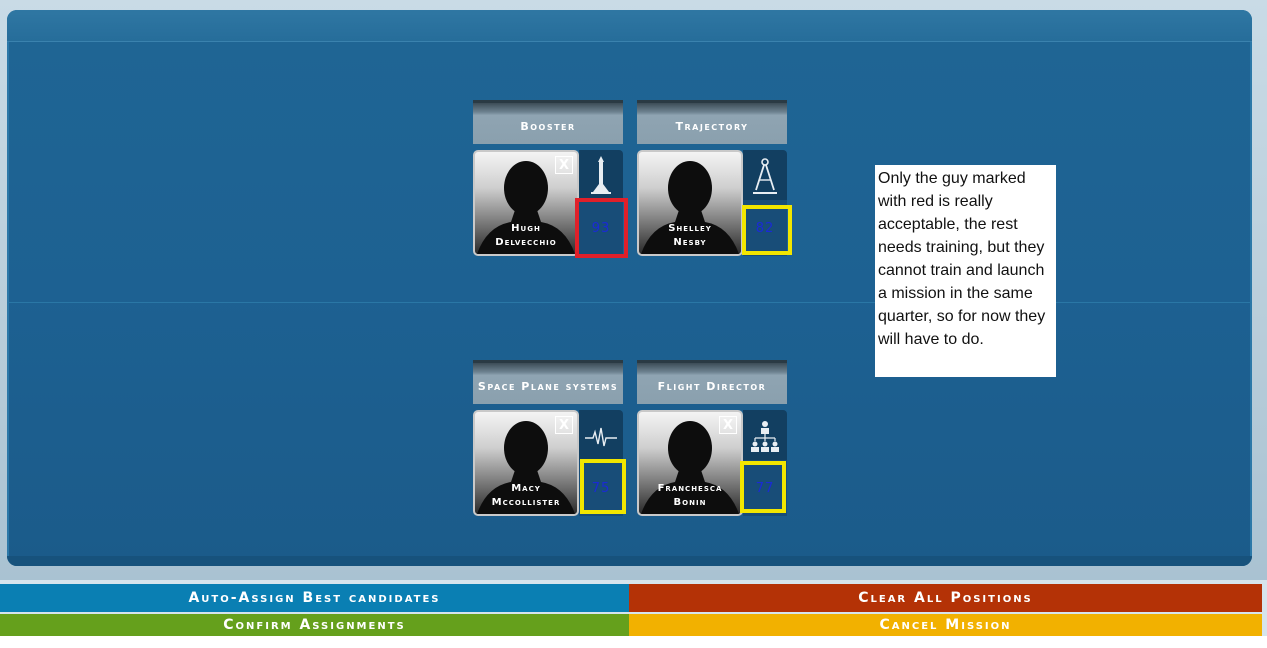 The width and height of the screenshot is (1267, 648). What do you see at coordinates (690, 496) in the screenshot?
I see `candidate-name: Franchesca Bonin` at bounding box center [690, 496].